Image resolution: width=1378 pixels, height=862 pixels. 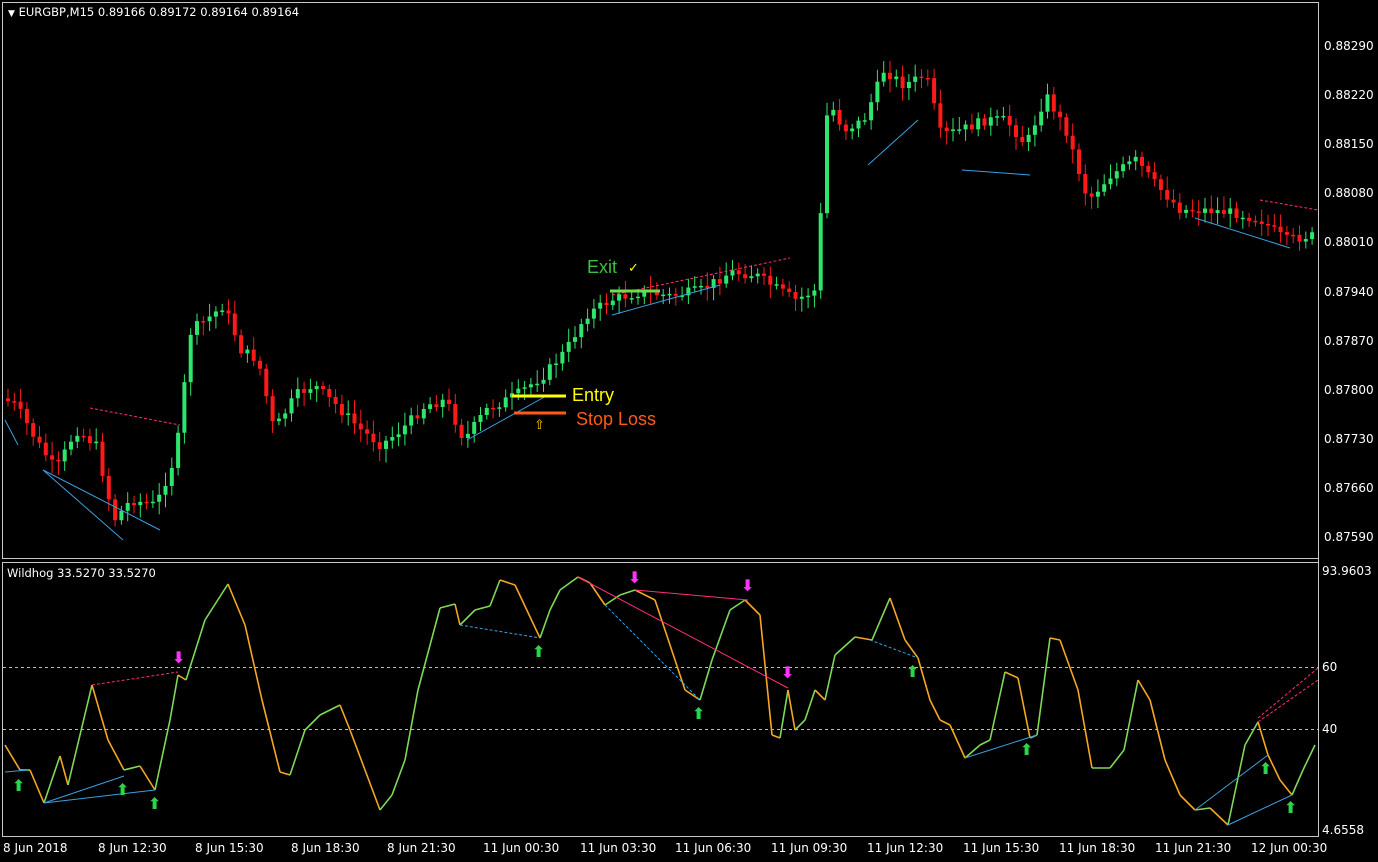 What do you see at coordinates (616, 419) in the screenshot?
I see `stop-loss-annotation: Stop Loss` at bounding box center [616, 419].